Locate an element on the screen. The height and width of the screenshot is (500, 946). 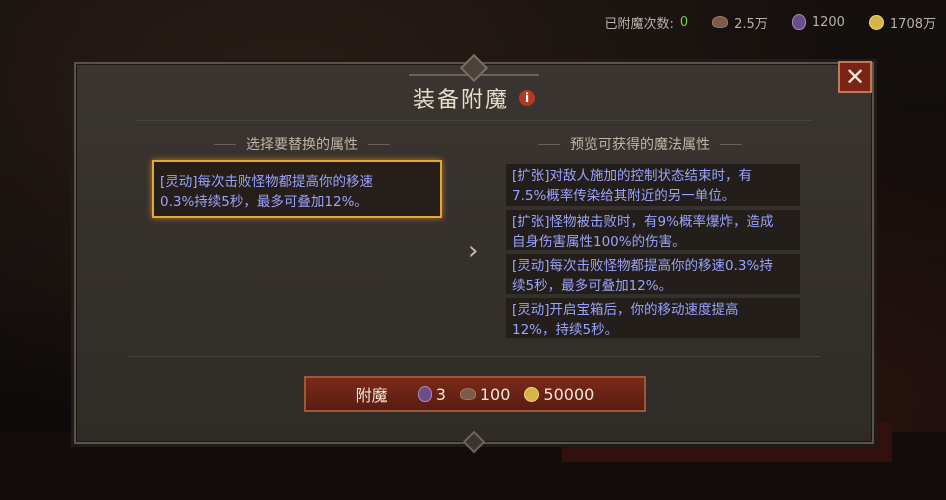
flask-currency: 1200 is located at coordinates (818, 22).